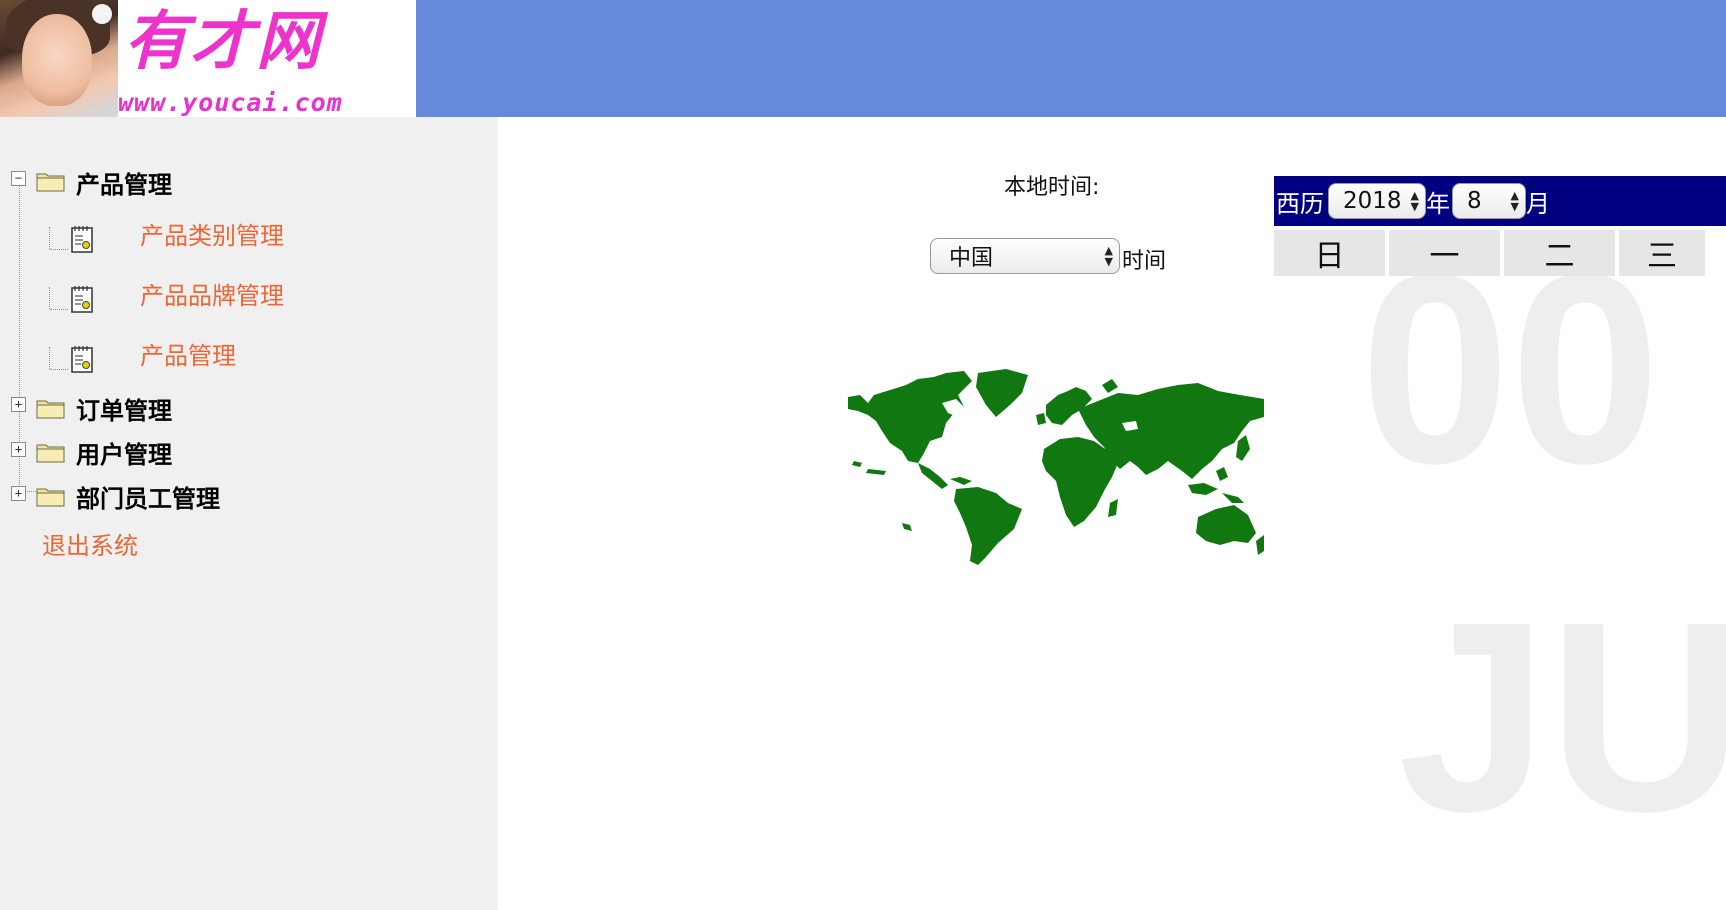 The image size is (1726, 910). I want to click on year-suffix-label: 年, so click(1438, 203).